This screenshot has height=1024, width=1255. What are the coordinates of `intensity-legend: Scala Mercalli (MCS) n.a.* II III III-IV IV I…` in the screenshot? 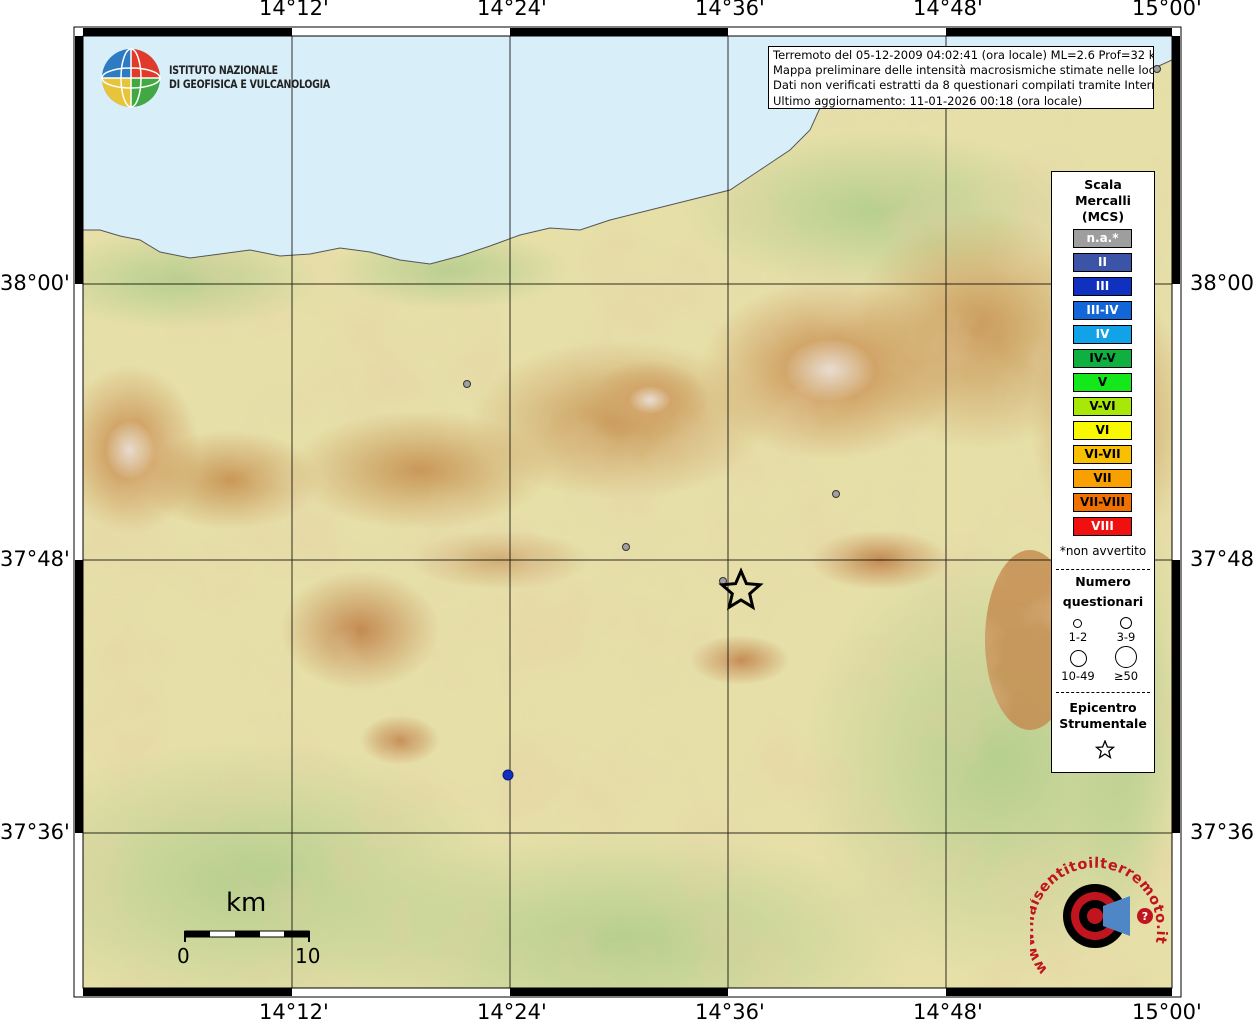 It's located at (1103, 472).